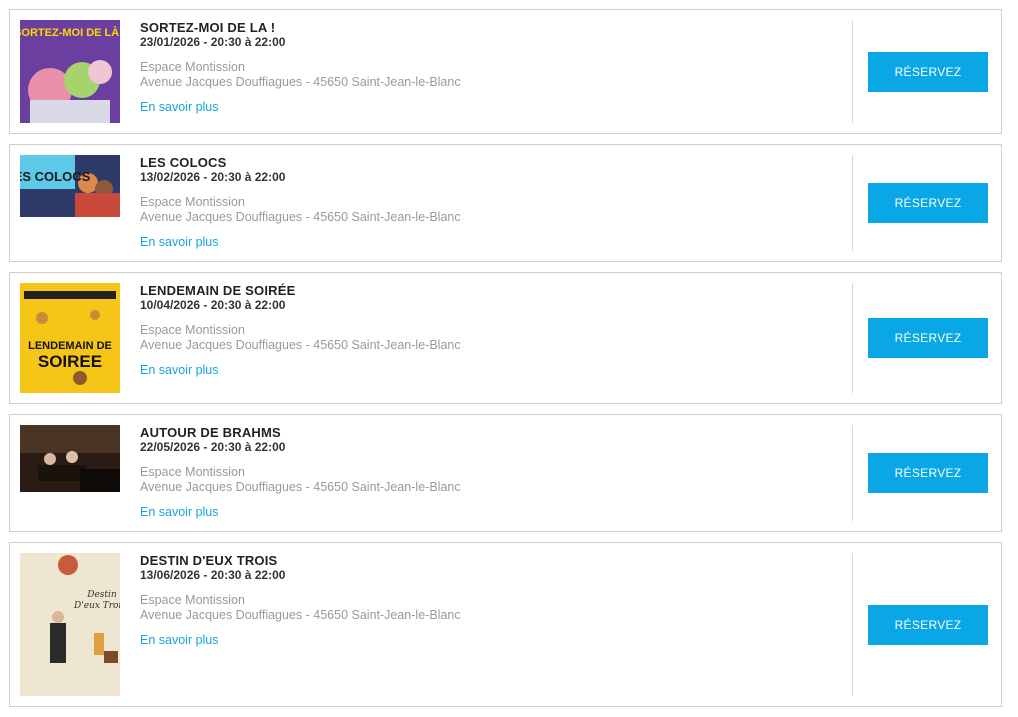 Image resolution: width=1018 pixels, height=717 pixels. What do you see at coordinates (70, 346) in the screenshot?
I see `svg-text: LENDEMAIN DE` at bounding box center [70, 346].